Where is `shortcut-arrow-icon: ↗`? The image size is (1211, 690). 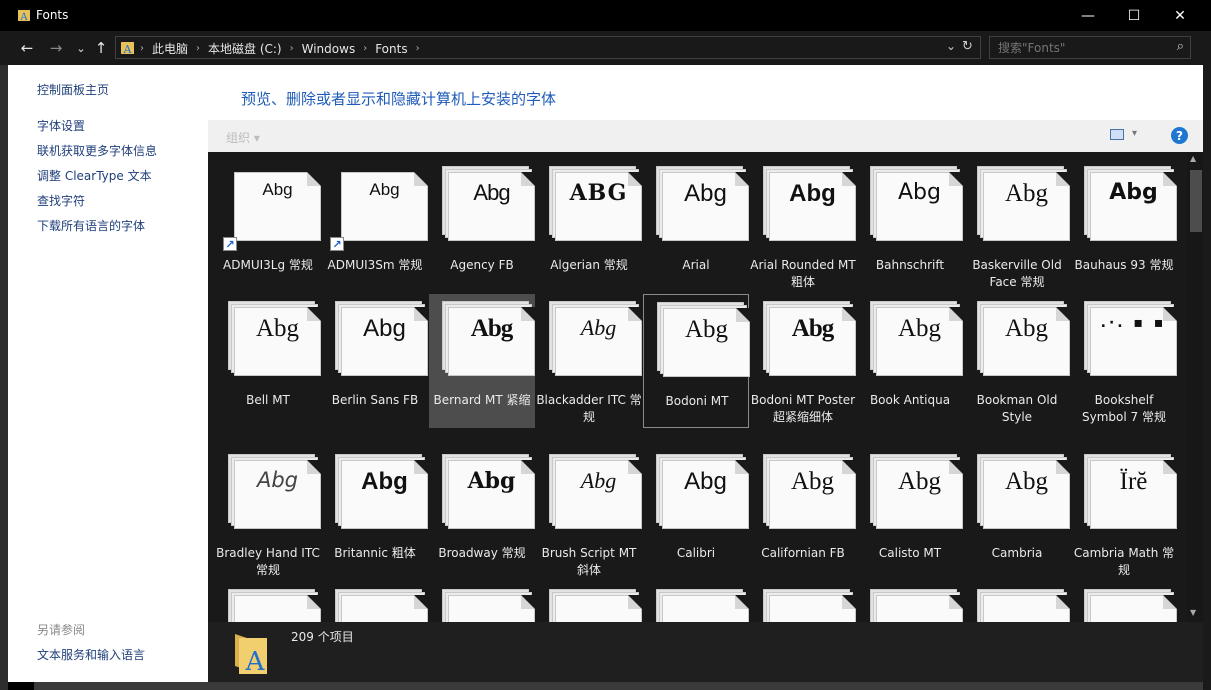
shortcut-arrow-icon: ↗ is located at coordinates (230, 244).